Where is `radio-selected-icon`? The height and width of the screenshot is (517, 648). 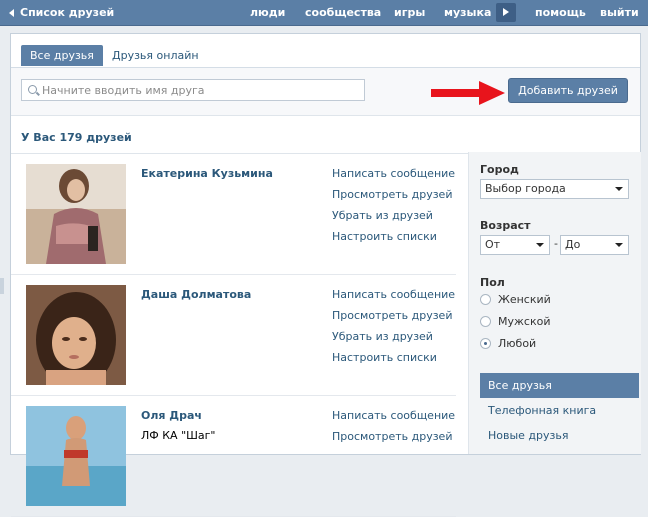 radio-selected-icon is located at coordinates (485, 343).